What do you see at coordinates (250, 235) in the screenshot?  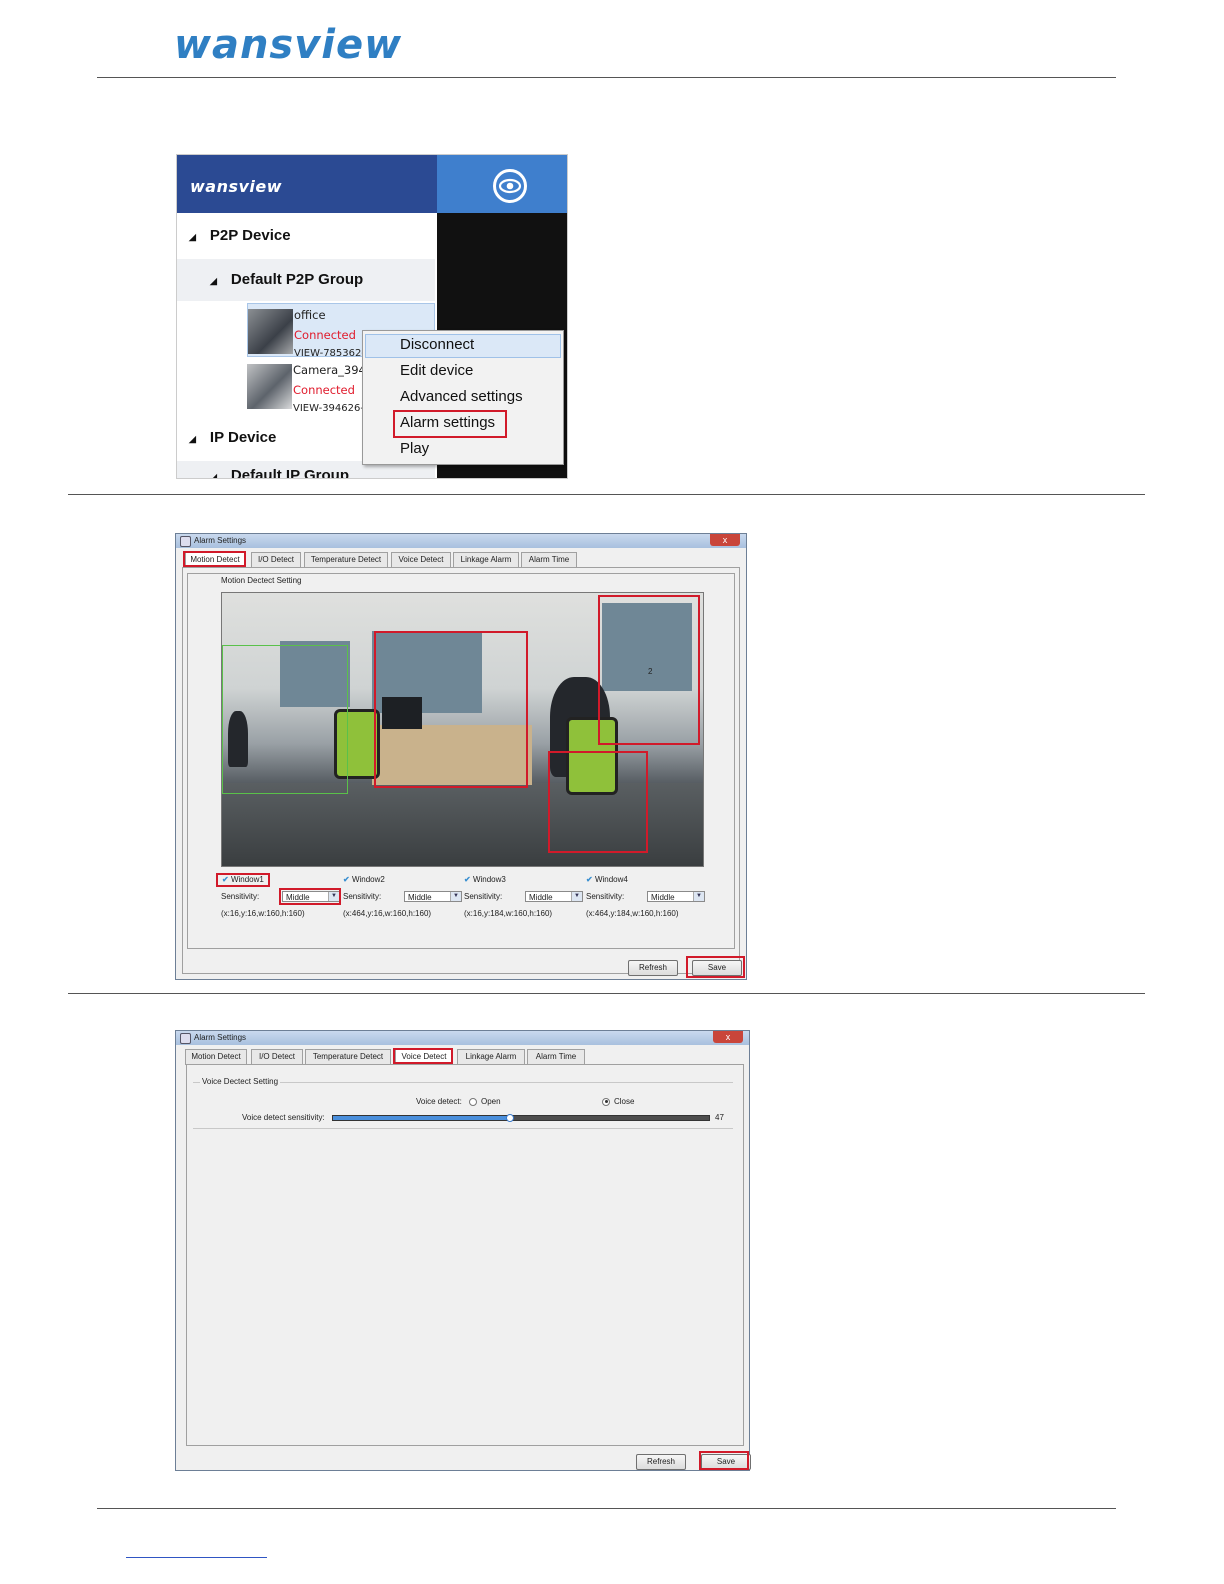 I see `tree-node-label: P2P Device` at bounding box center [250, 235].